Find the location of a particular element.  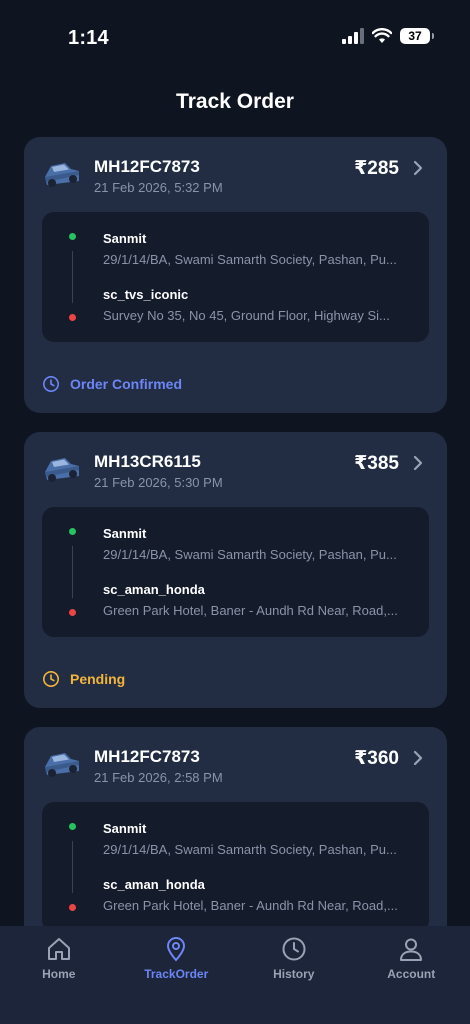

drop-name: sc_tvs_iconic is located at coordinates (146, 294).